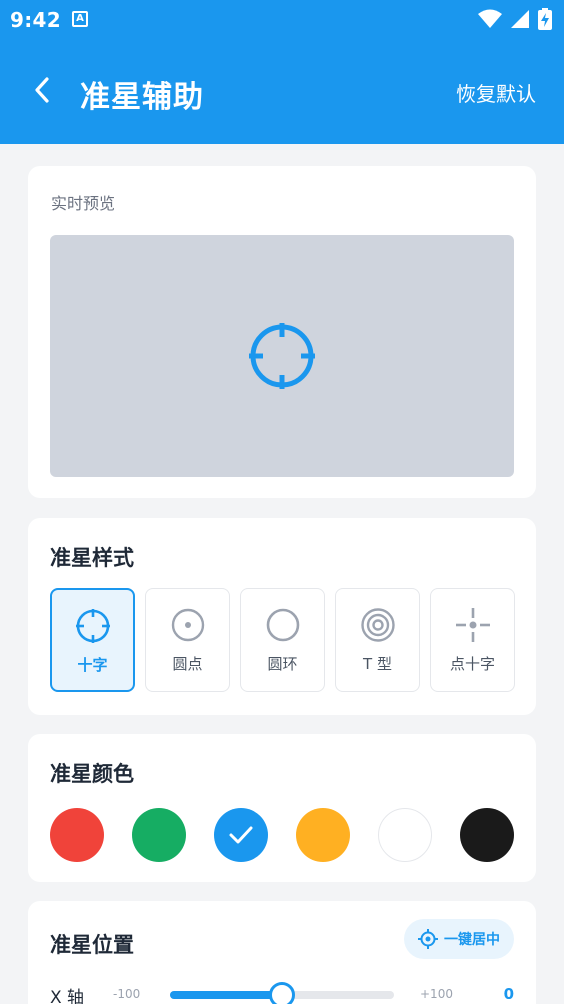 This screenshot has width=564, height=1004. What do you see at coordinates (83, 203) in the screenshot?
I see `preview-label: 实时预览` at bounding box center [83, 203].